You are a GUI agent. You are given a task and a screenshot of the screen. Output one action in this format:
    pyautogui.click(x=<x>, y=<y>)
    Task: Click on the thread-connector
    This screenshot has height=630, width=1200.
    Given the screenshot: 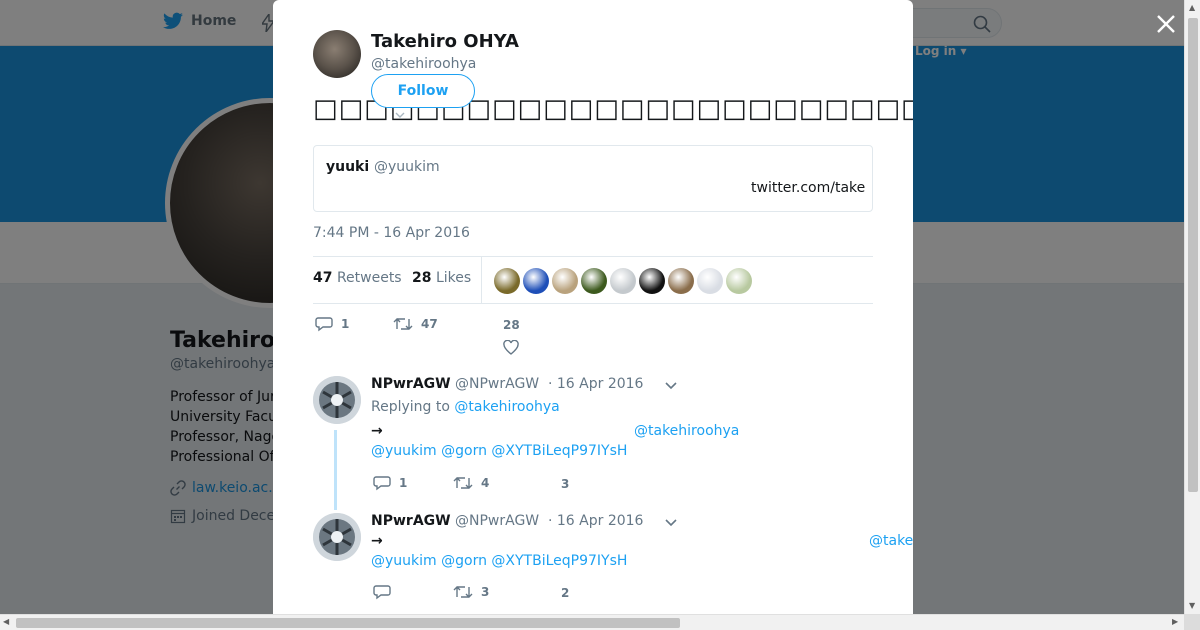 What is the action you would take?
    pyautogui.click(x=335, y=470)
    